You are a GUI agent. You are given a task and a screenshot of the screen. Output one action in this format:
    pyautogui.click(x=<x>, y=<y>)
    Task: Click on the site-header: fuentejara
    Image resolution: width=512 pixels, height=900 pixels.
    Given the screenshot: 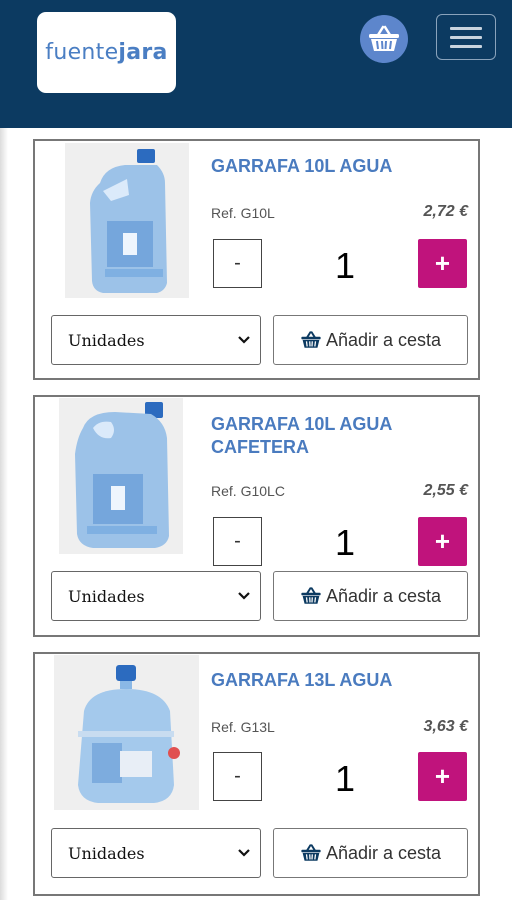 What is the action you would take?
    pyautogui.click(x=256, y=64)
    